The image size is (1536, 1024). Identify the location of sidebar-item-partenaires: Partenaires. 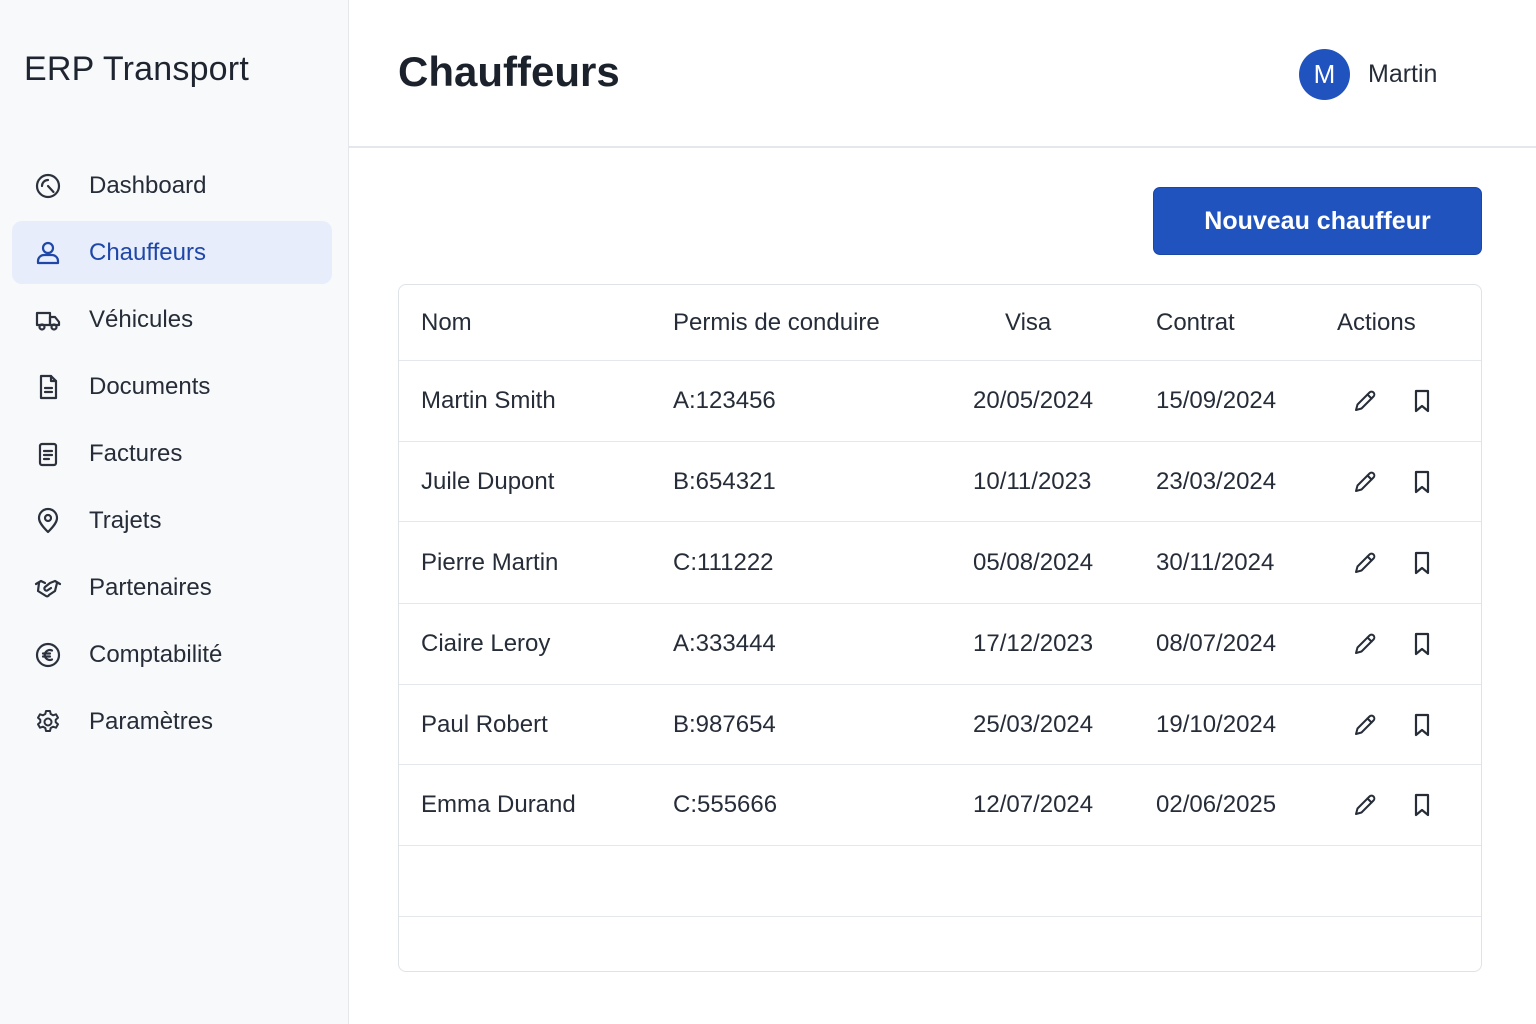
(172, 587).